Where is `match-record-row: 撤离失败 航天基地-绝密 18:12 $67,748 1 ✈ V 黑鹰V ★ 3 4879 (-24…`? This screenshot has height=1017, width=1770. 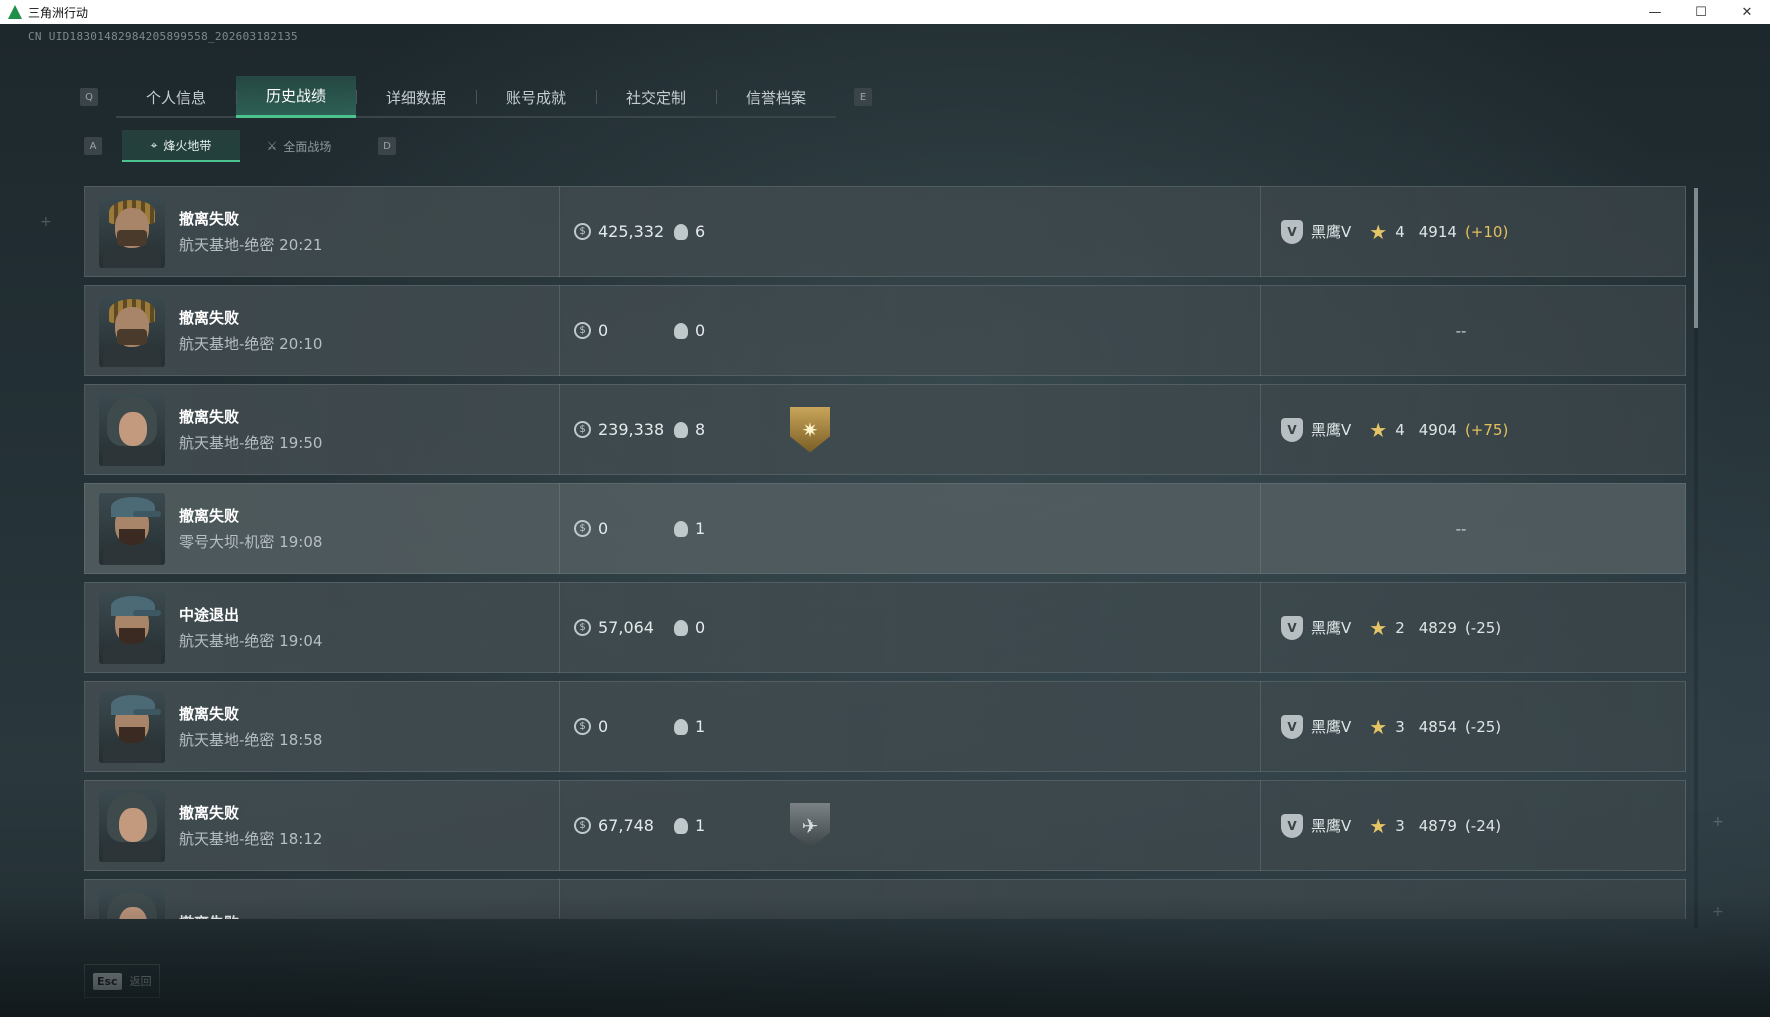
match-record-row: 撤离失败 航天基地-绝密 18:12 $67,748 1 ✈ V 黑鹰V ★ 3 4879 (-24… is located at coordinates (885, 825).